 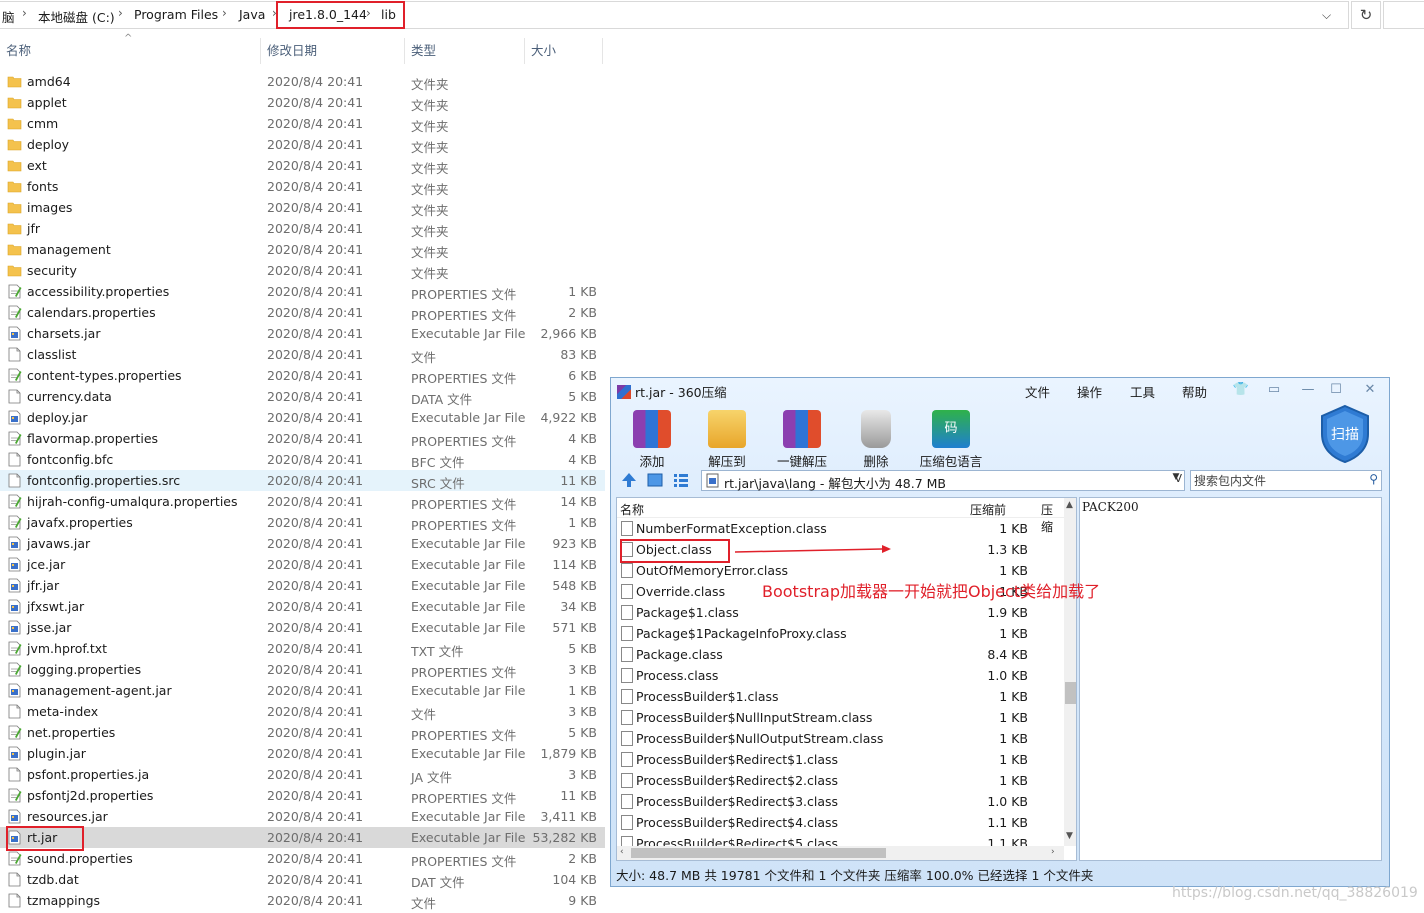 I want to click on scroll-down-icon: ▼, so click(x=1069, y=836).